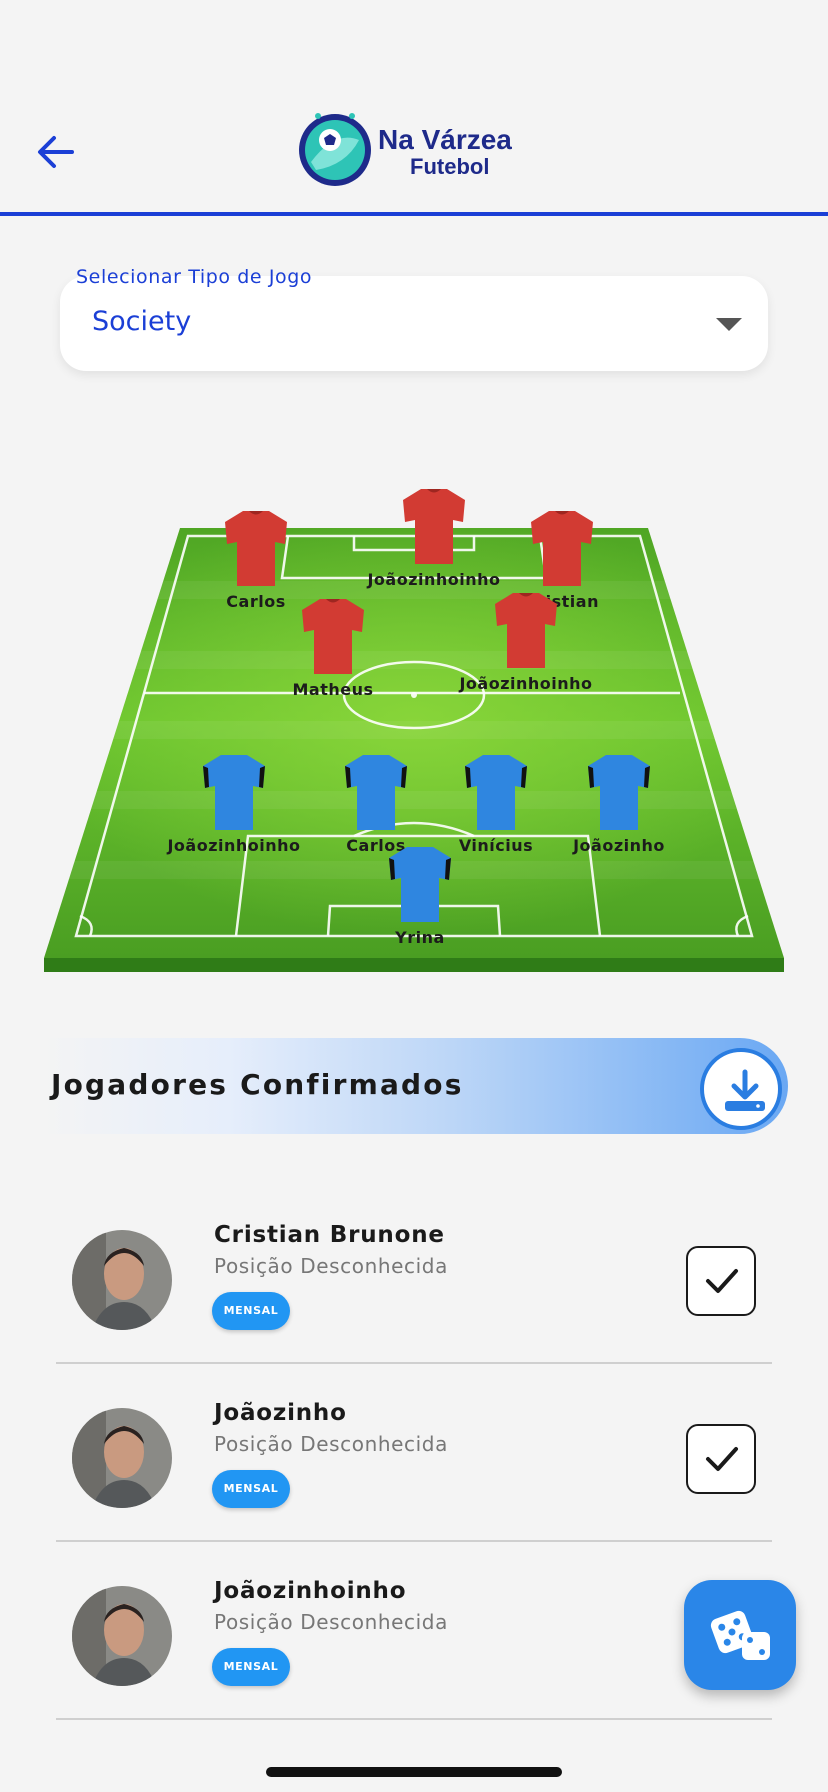  I want to click on blue-player: Joãozinho, so click(619, 807).